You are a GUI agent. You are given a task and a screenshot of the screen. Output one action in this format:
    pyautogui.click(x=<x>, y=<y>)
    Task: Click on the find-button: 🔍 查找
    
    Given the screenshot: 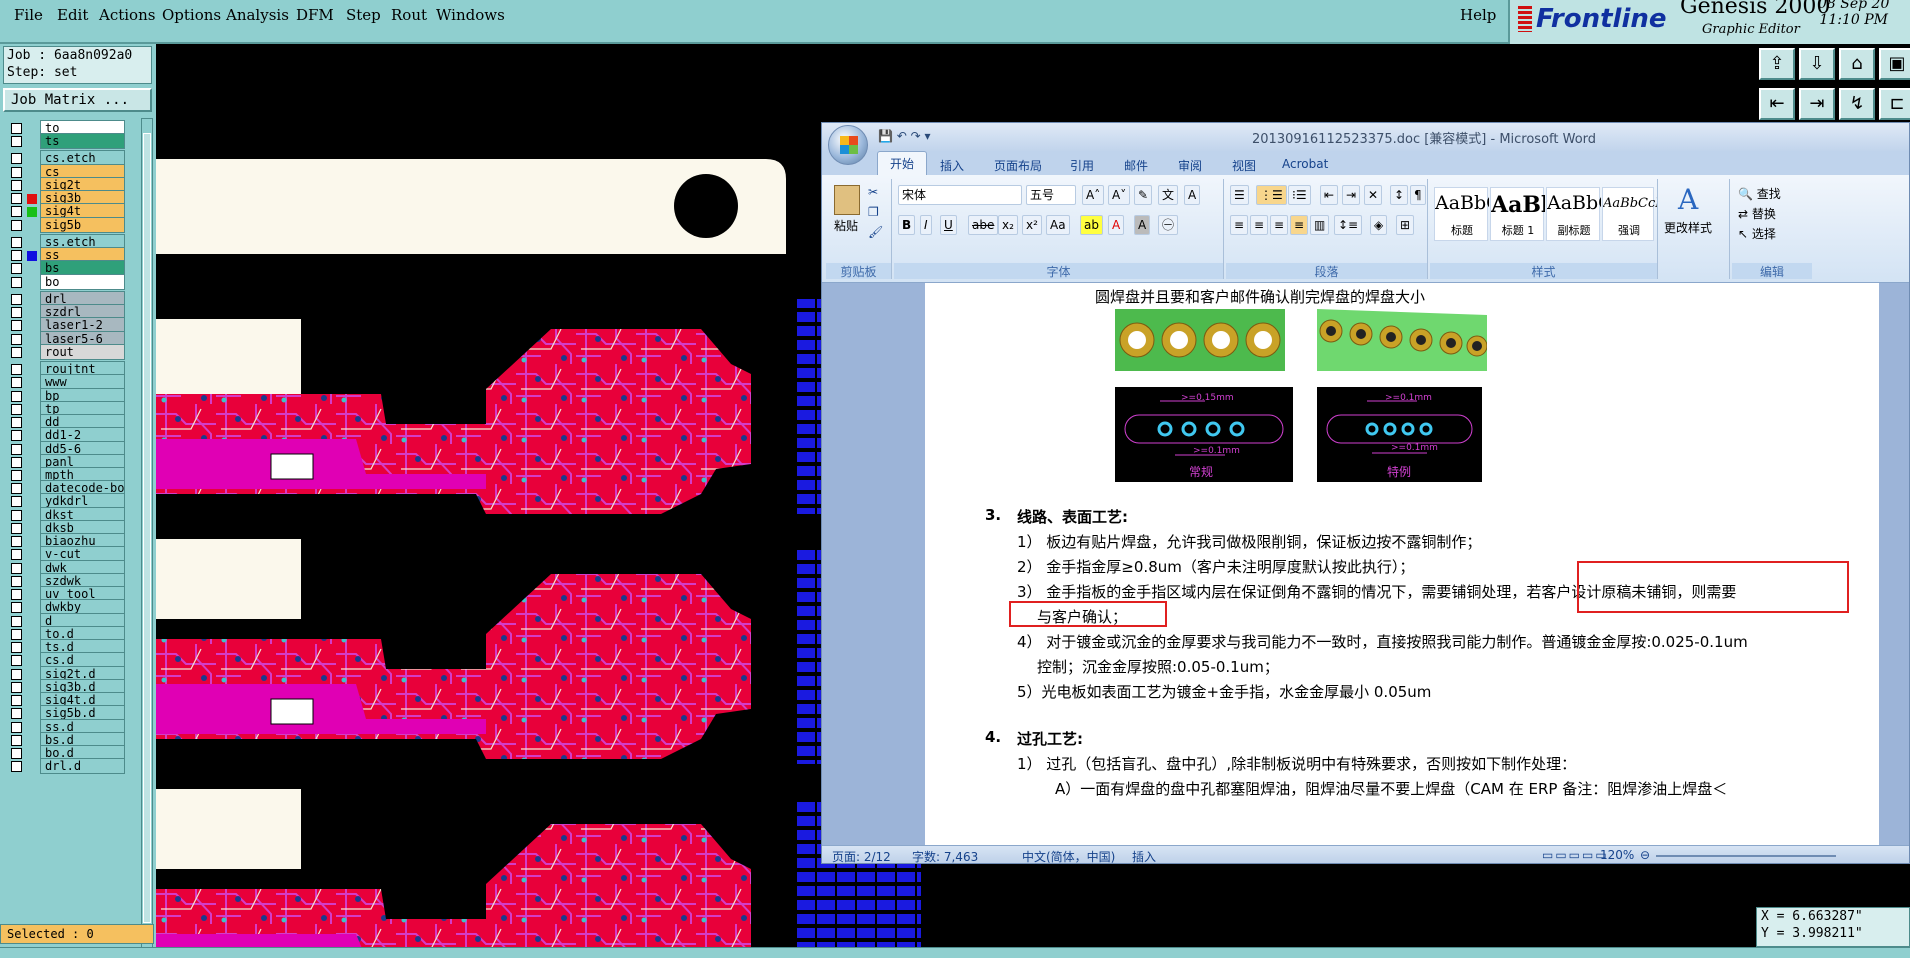 What is the action you would take?
    pyautogui.click(x=1759, y=193)
    